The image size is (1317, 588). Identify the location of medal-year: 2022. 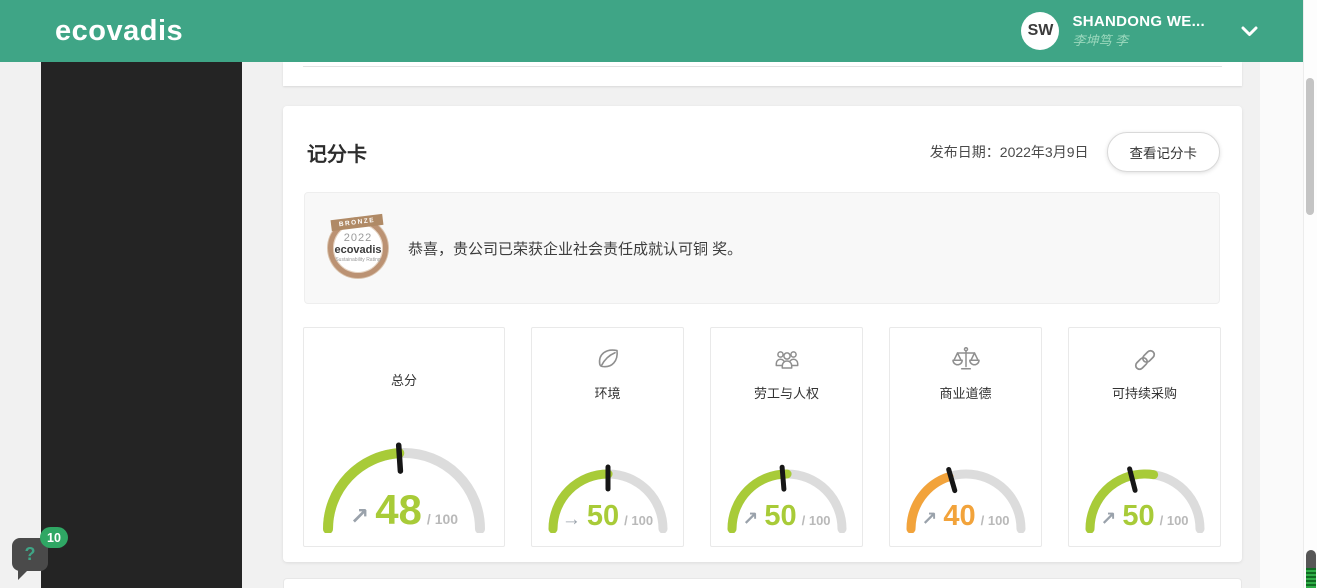
(358, 237).